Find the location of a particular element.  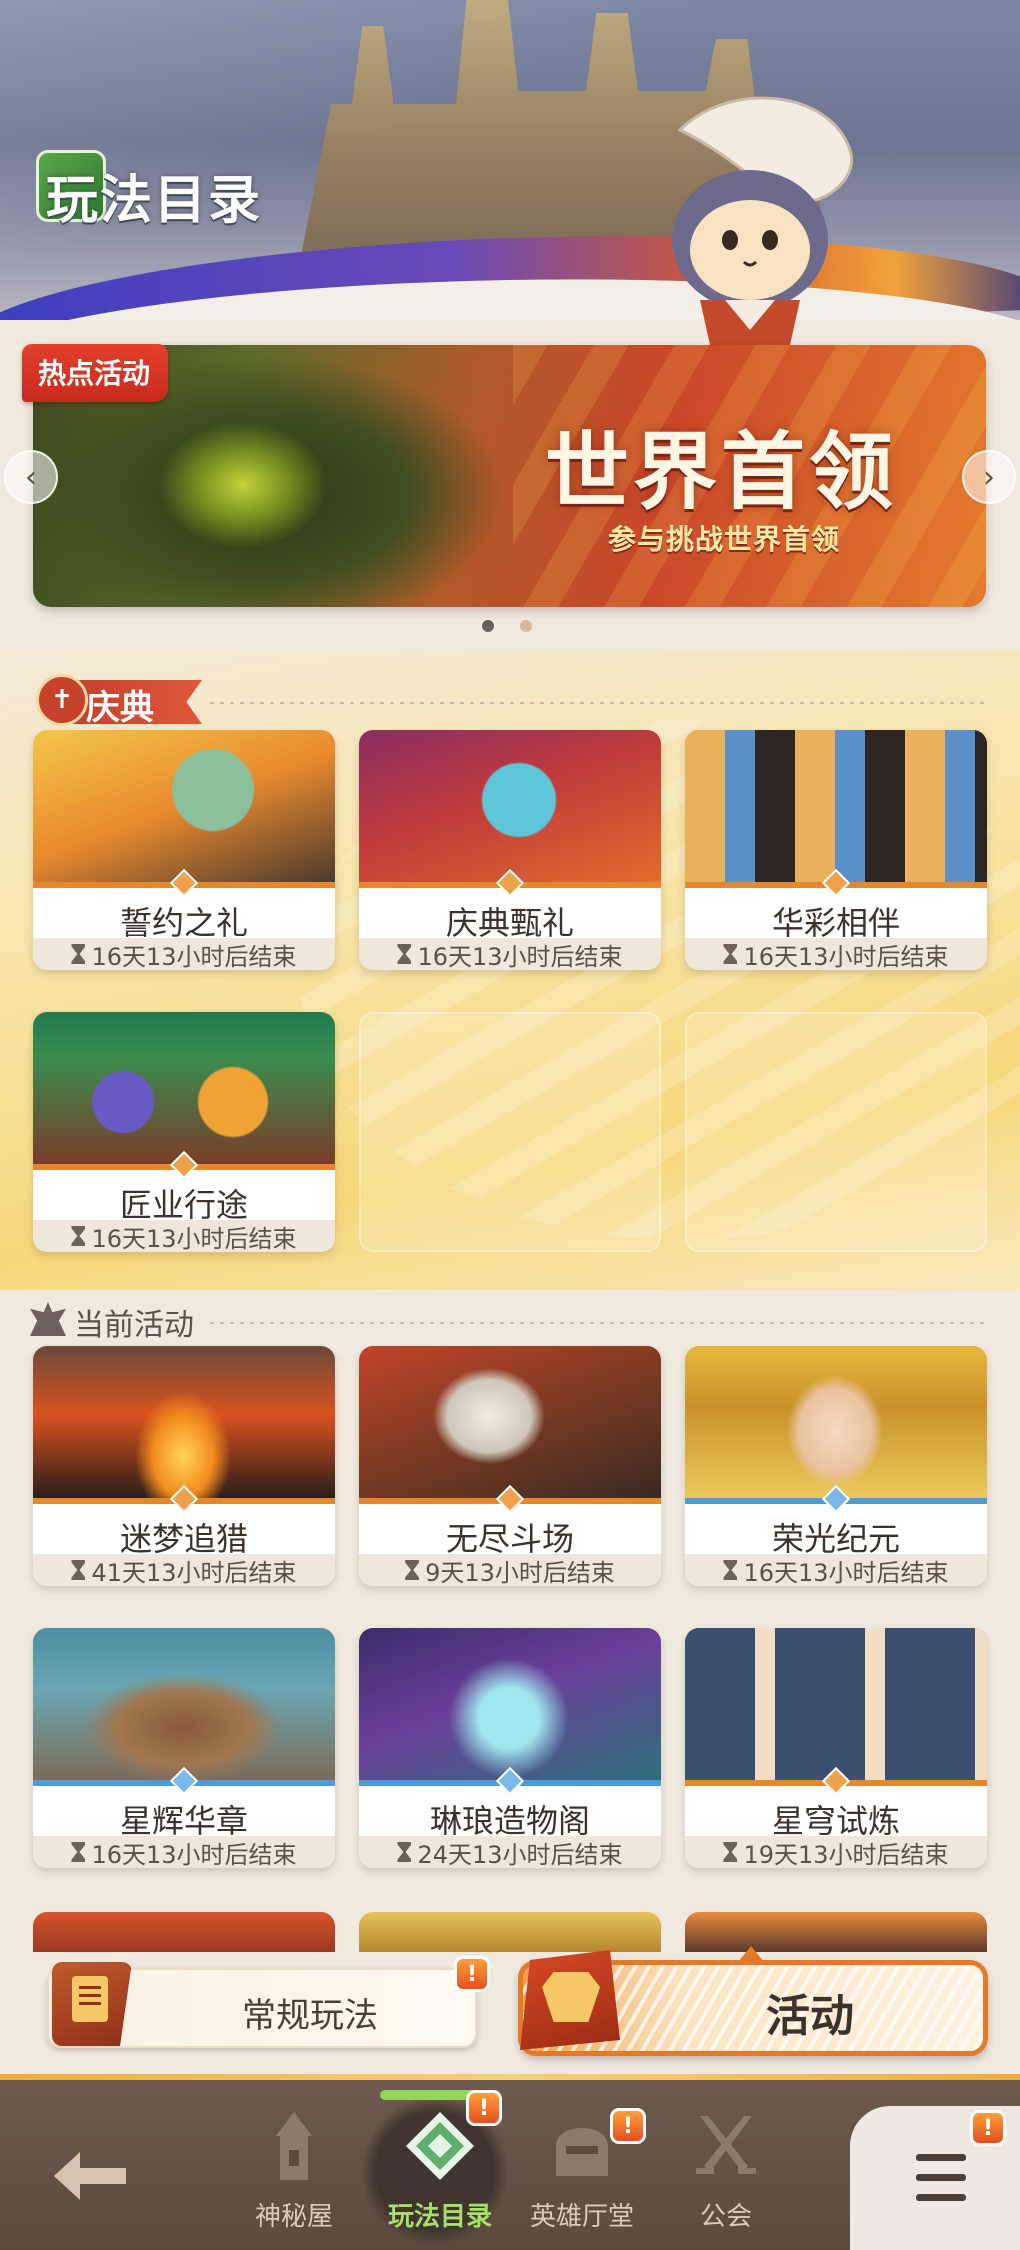

back-arrow-icon is located at coordinates (90, 2176).